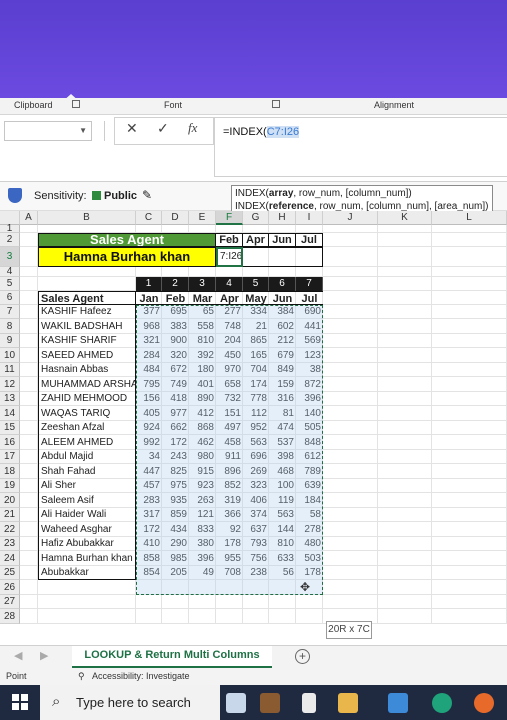  I want to click on store-icon, so click(398, 703).